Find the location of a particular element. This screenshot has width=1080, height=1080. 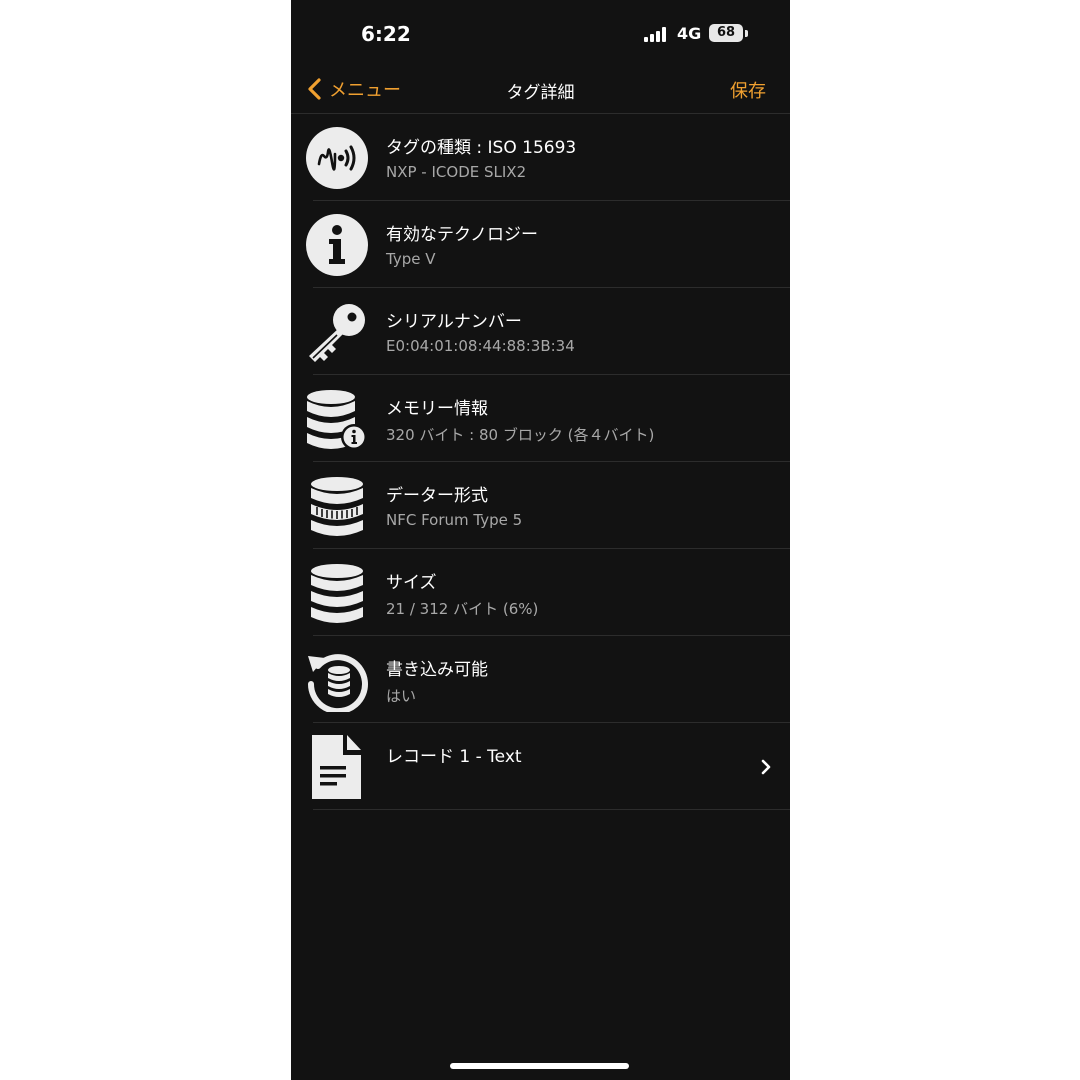

list-item-tag-type: タグの種類 : ISO 15693 NXP - ICODE SLIX2 is located at coordinates (548, 157).